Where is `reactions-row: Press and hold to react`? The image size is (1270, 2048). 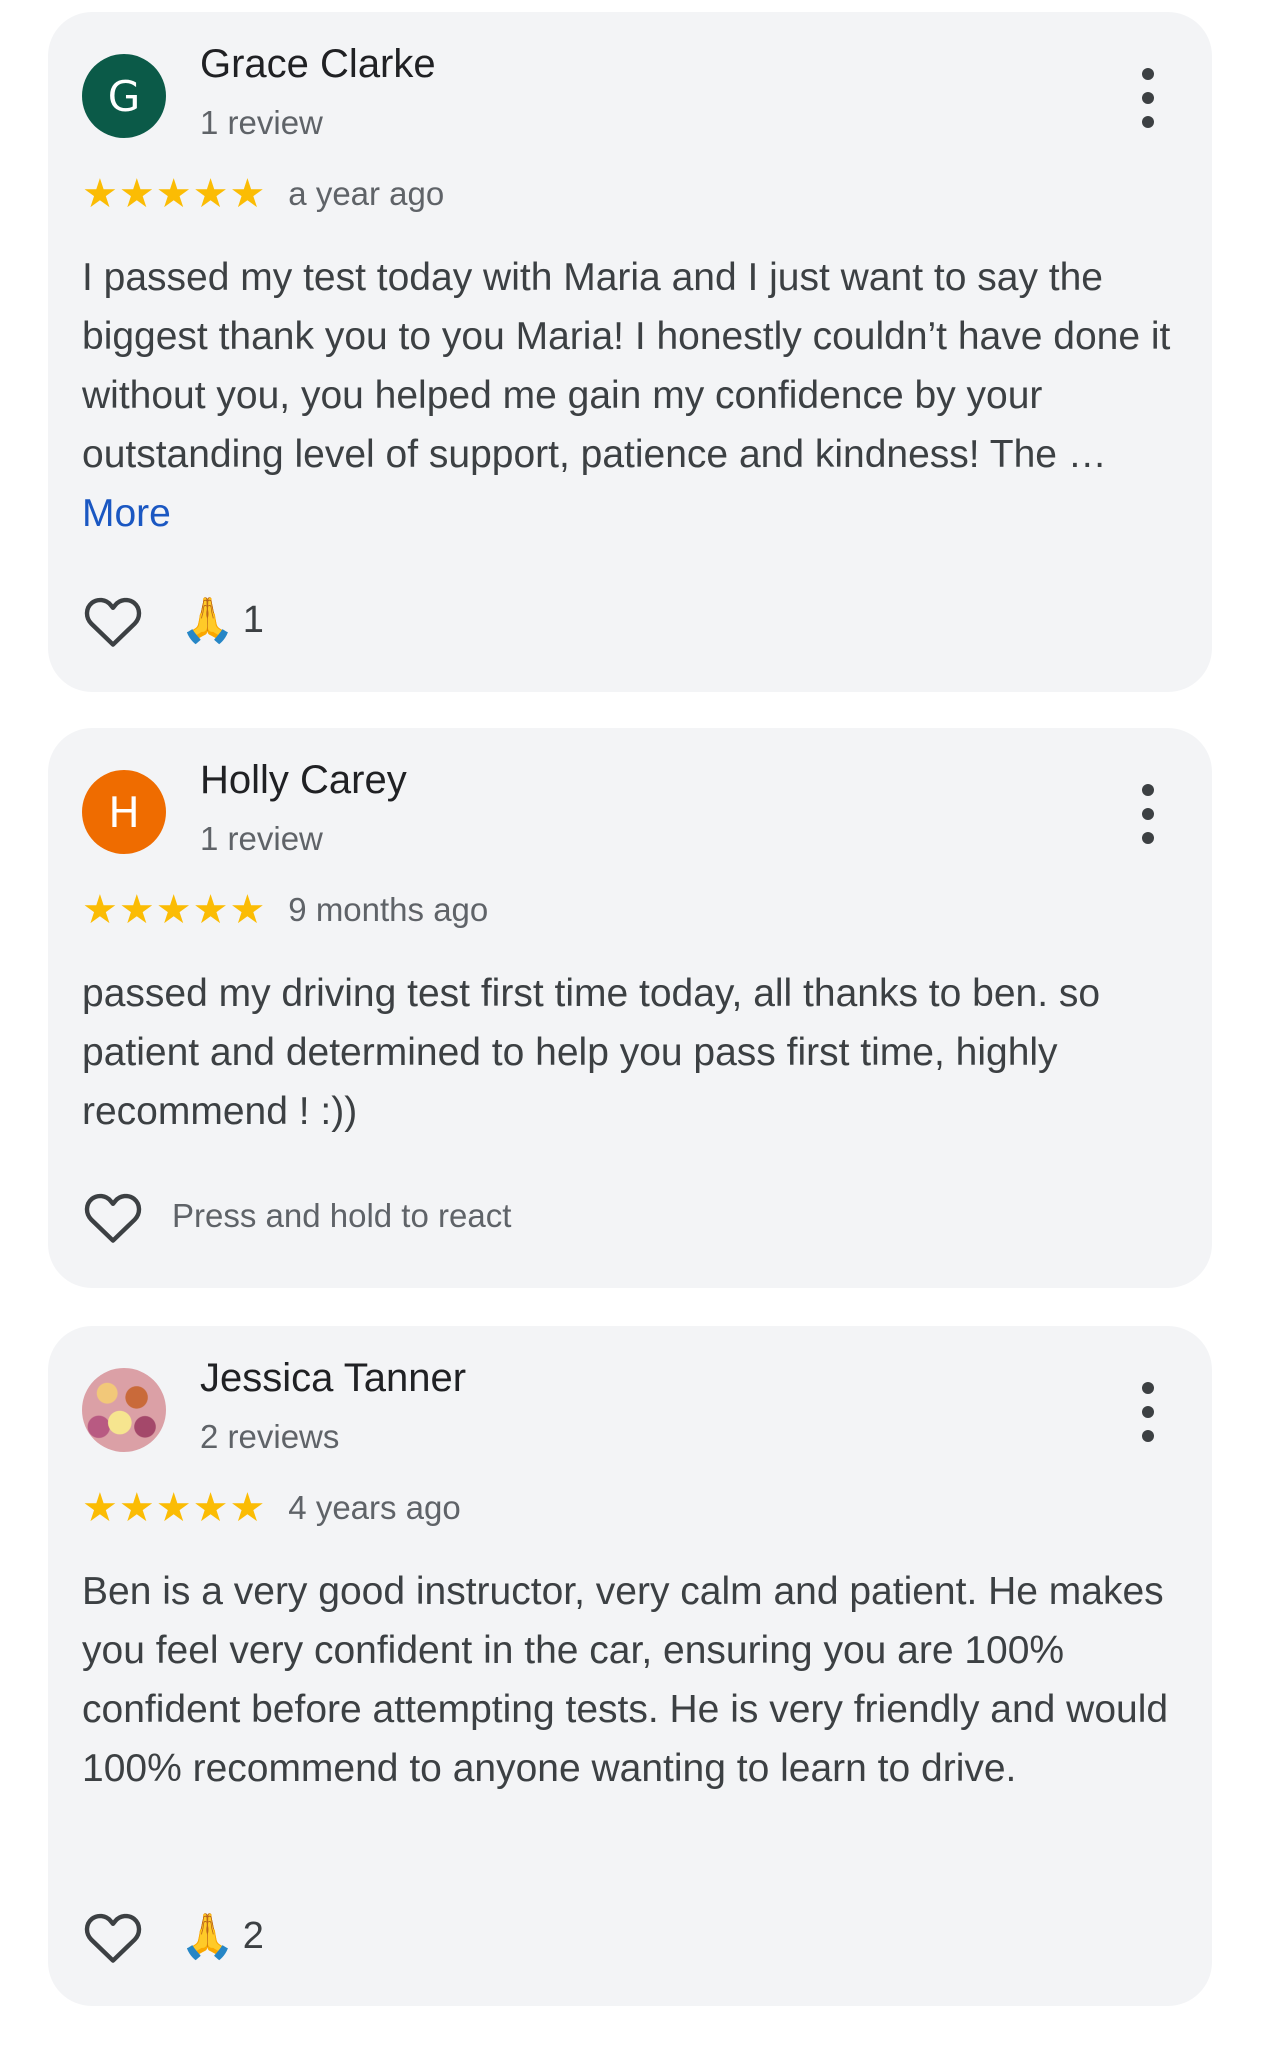 reactions-row: Press and hold to react is located at coordinates (296, 1216).